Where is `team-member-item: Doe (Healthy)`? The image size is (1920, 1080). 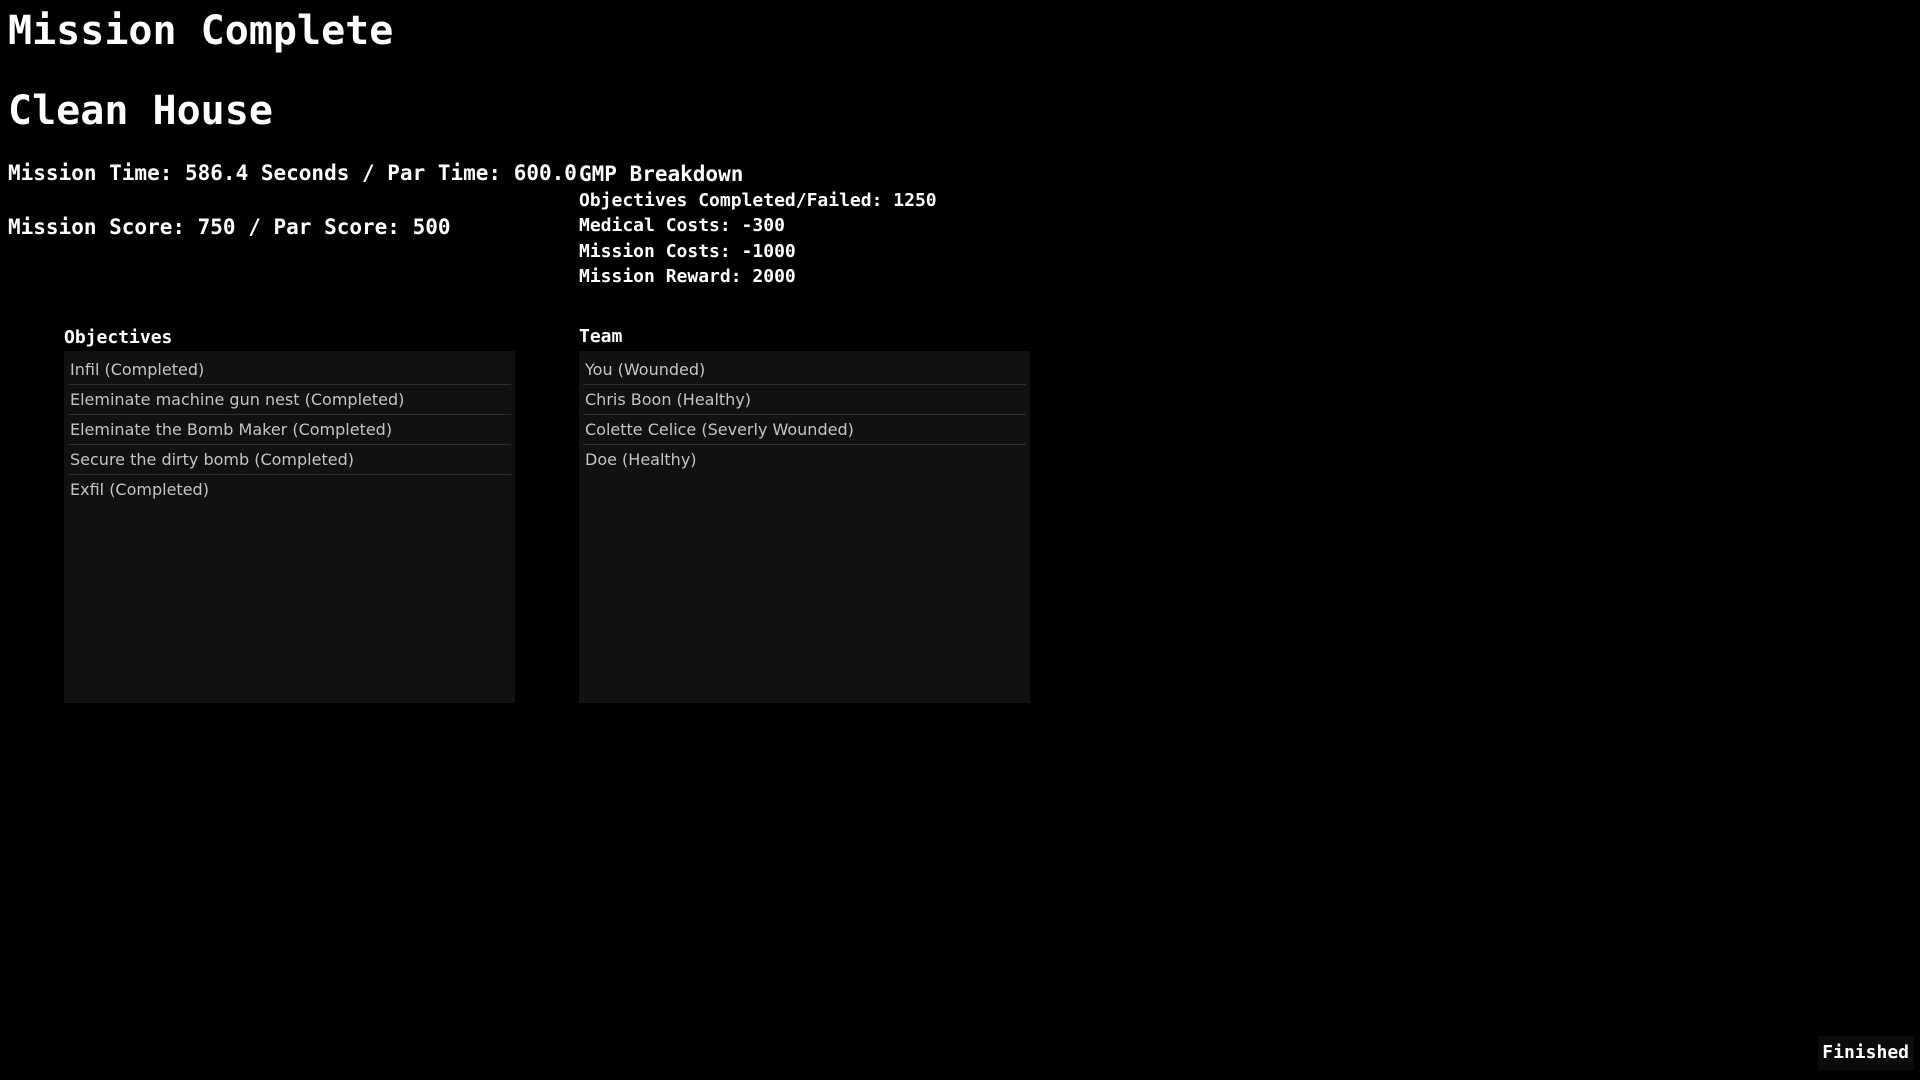 team-member-item: Doe (Healthy) is located at coordinates (804, 459).